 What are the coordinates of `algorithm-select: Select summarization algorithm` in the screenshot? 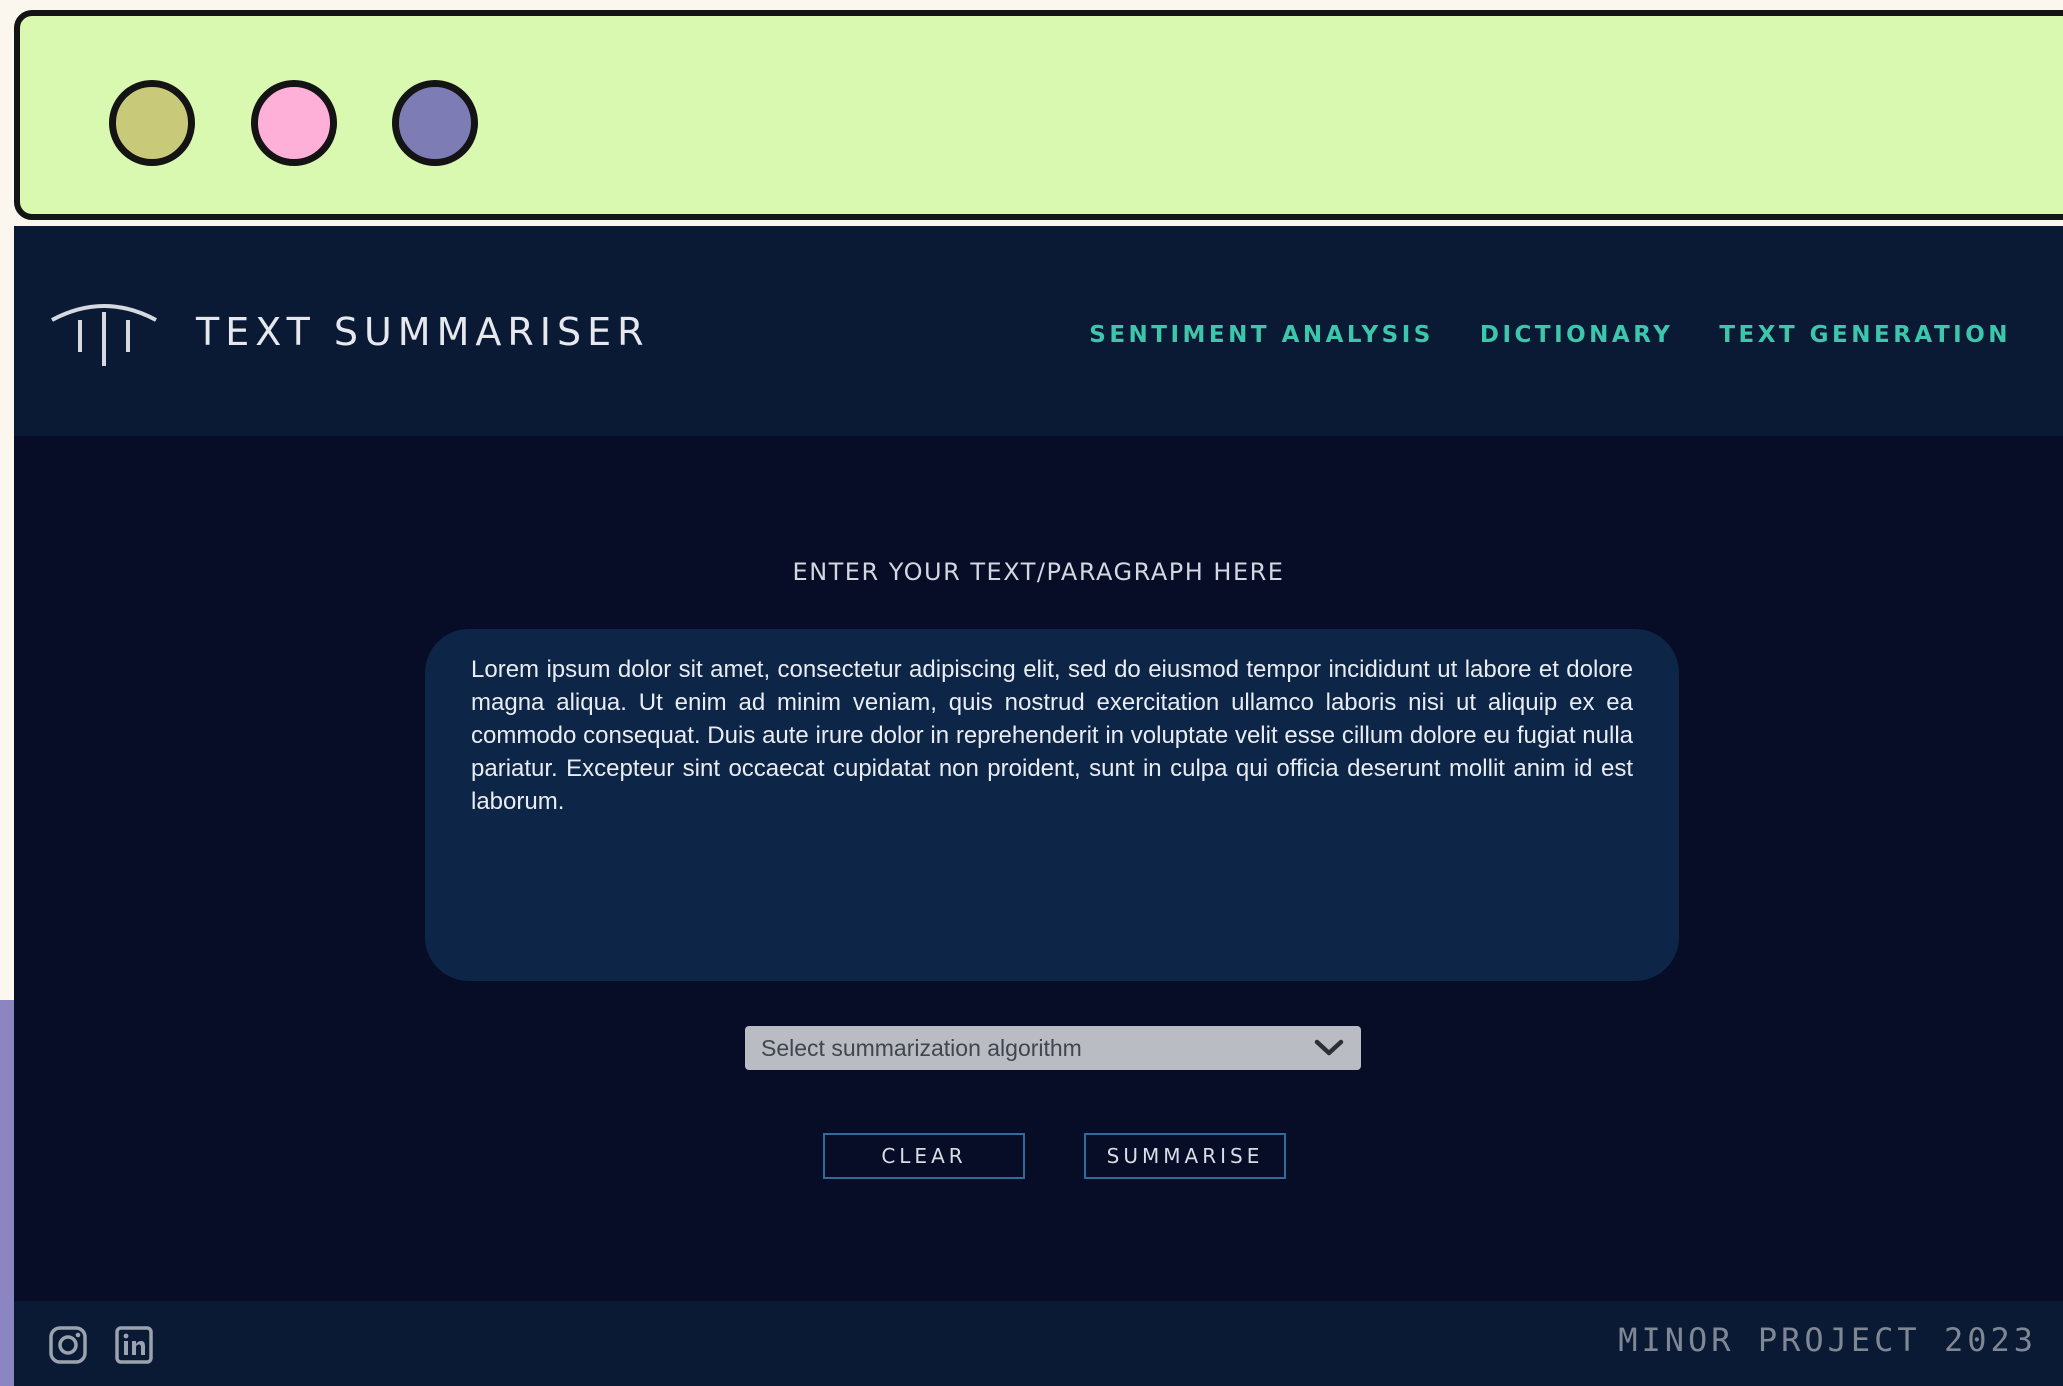 It's located at (1053, 1048).